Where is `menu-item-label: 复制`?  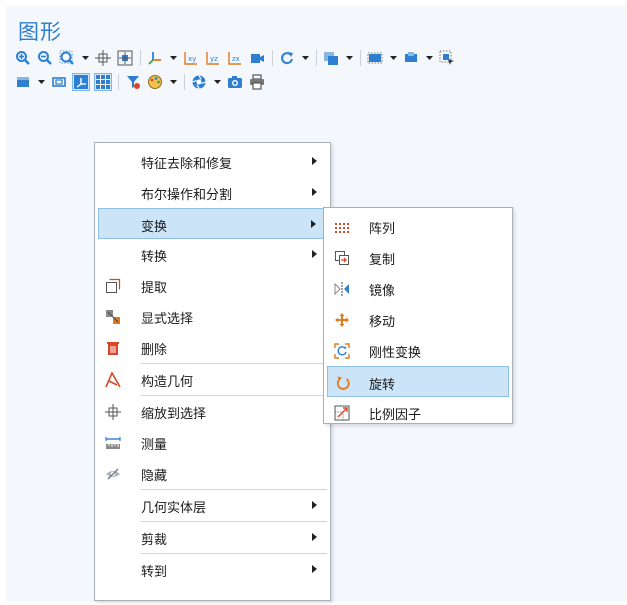
menu-item-label: 复制 is located at coordinates (382, 260).